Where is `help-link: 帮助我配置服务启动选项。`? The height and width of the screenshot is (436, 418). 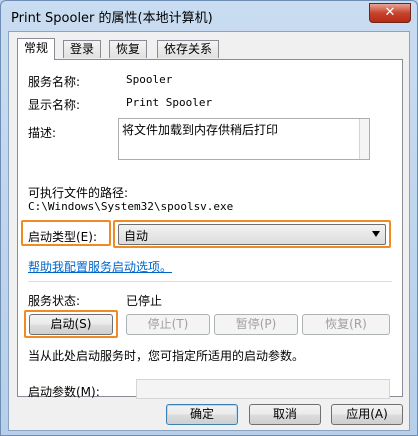
help-link: 帮助我配置服务启动选项。 is located at coordinates (100, 266).